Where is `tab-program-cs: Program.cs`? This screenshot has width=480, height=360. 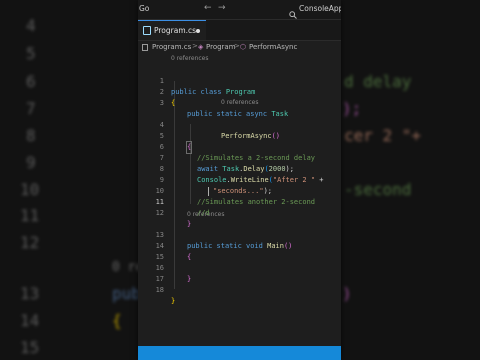 tab-program-cs: Program.cs is located at coordinates (172, 30).